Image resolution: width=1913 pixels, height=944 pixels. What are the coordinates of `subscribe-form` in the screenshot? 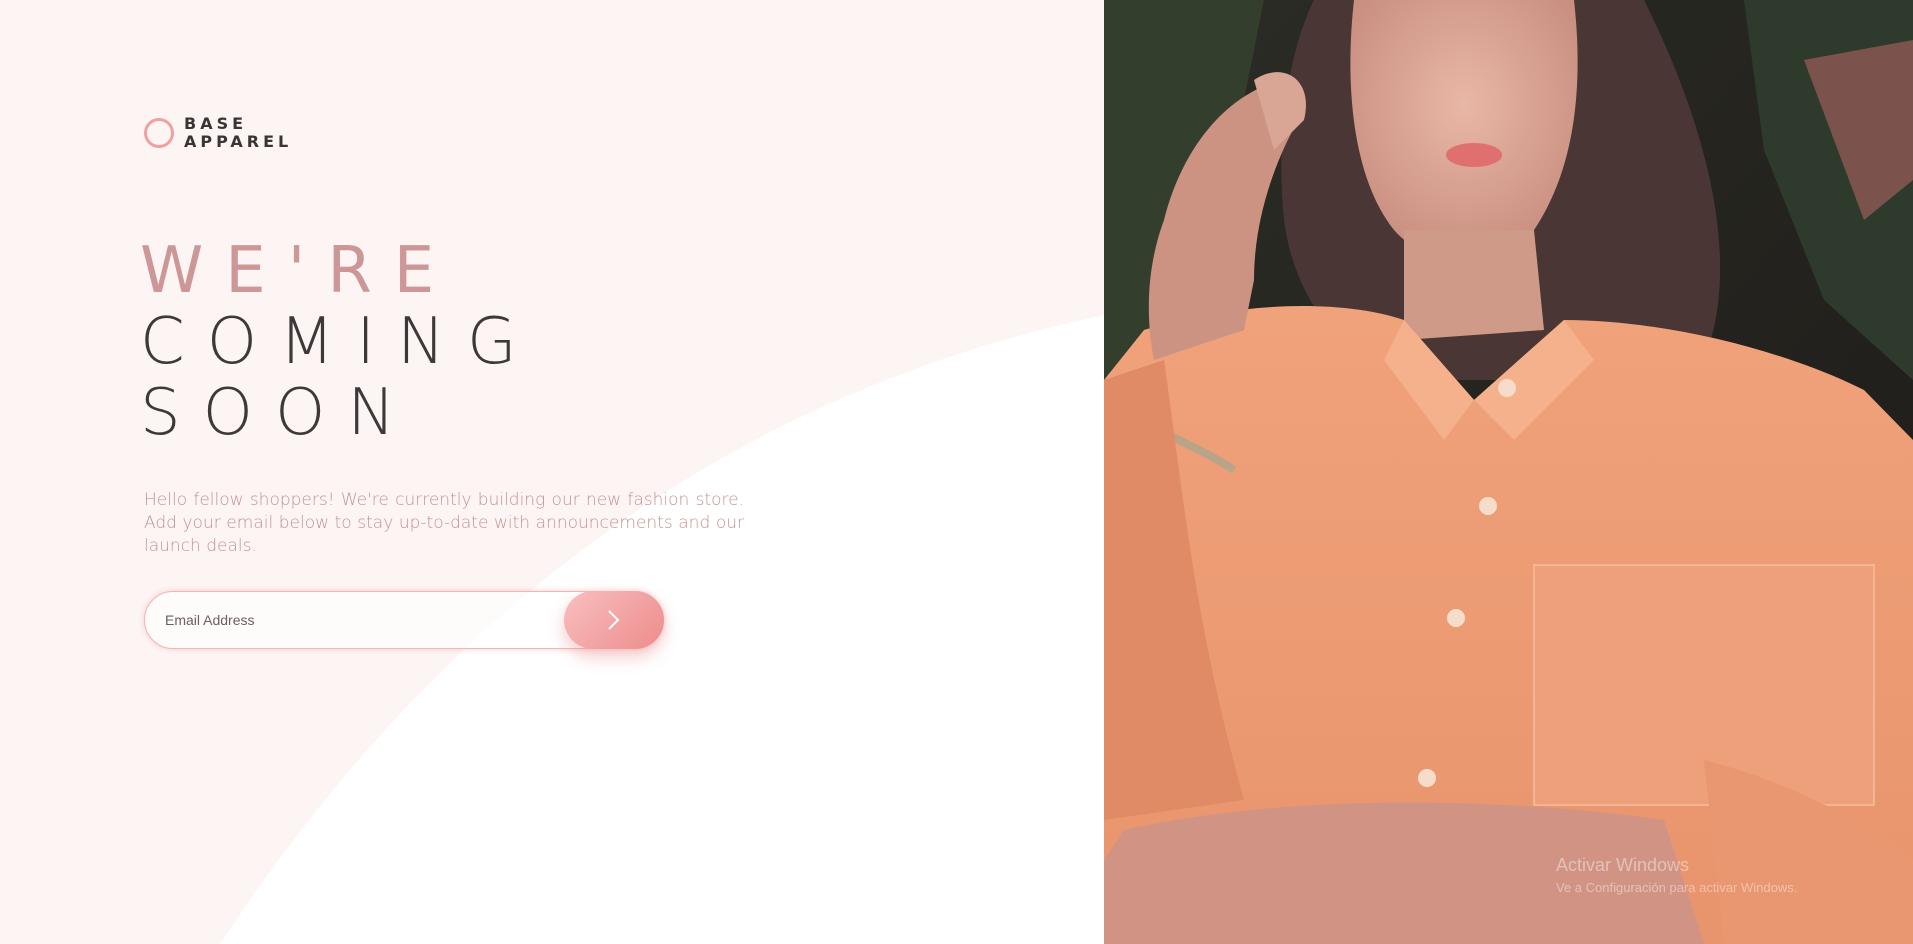 It's located at (404, 620).